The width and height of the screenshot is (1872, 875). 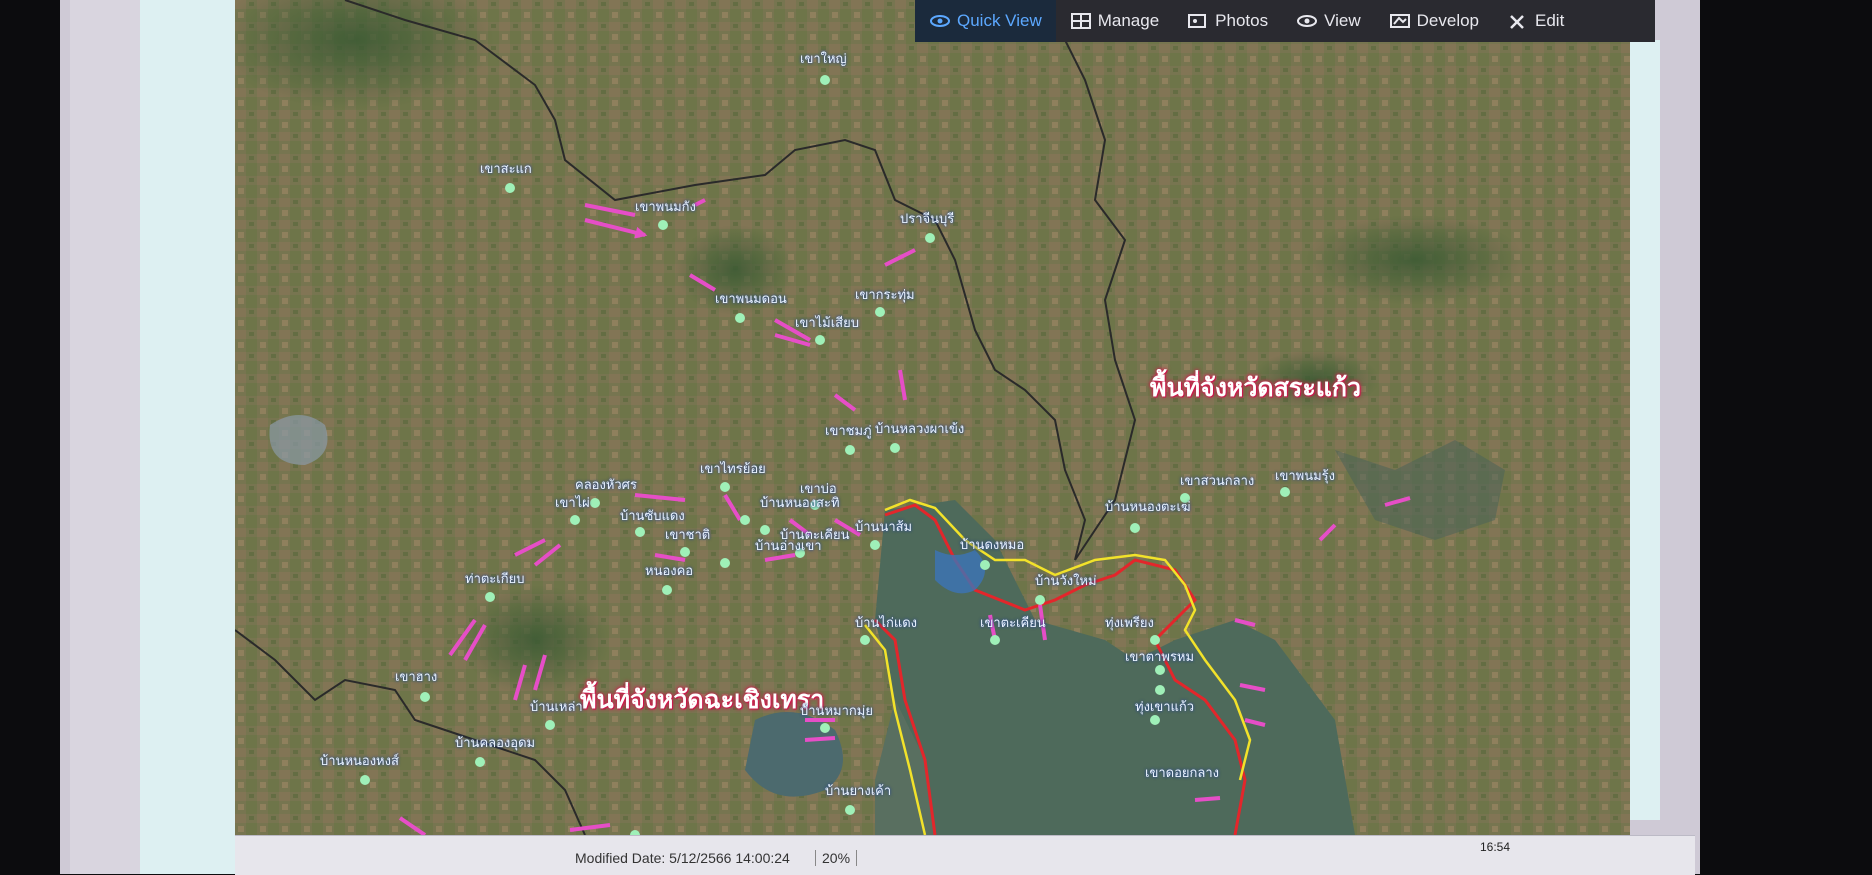 I want to click on place-label: บ้านยางเค้า, so click(x=858, y=791).